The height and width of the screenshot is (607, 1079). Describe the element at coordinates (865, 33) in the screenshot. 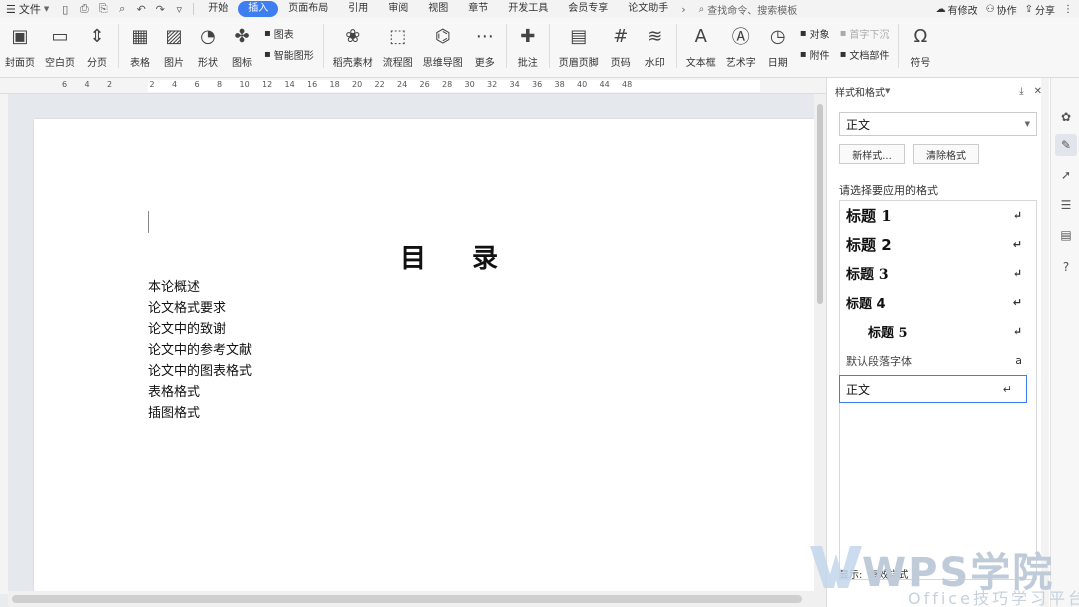

I see `ribbon-small-button: ▪ 首字下沉` at that location.